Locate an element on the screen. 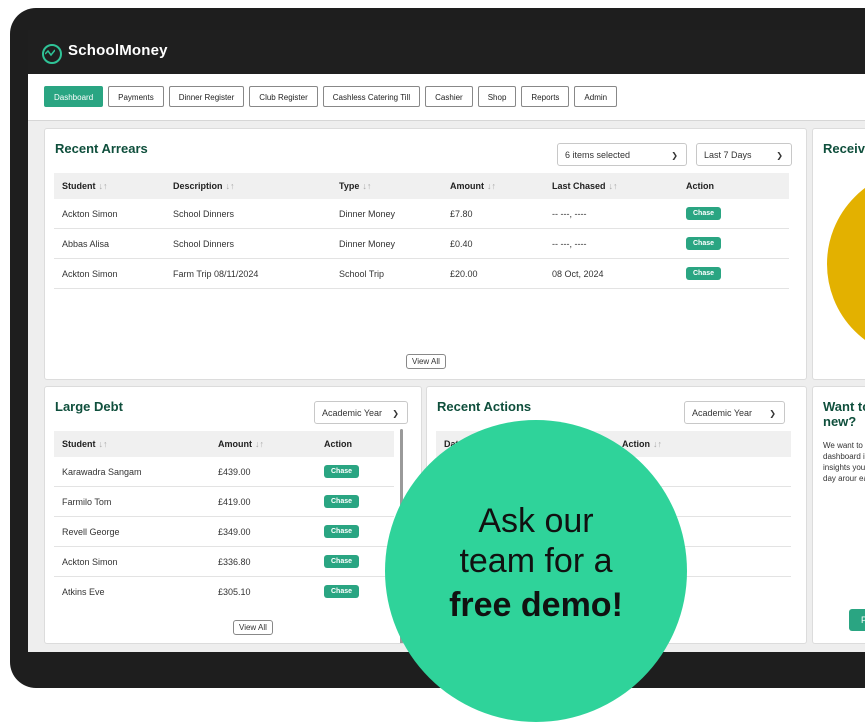  arrears-period-filter: Last 7 Days ❯ is located at coordinates (744, 154).